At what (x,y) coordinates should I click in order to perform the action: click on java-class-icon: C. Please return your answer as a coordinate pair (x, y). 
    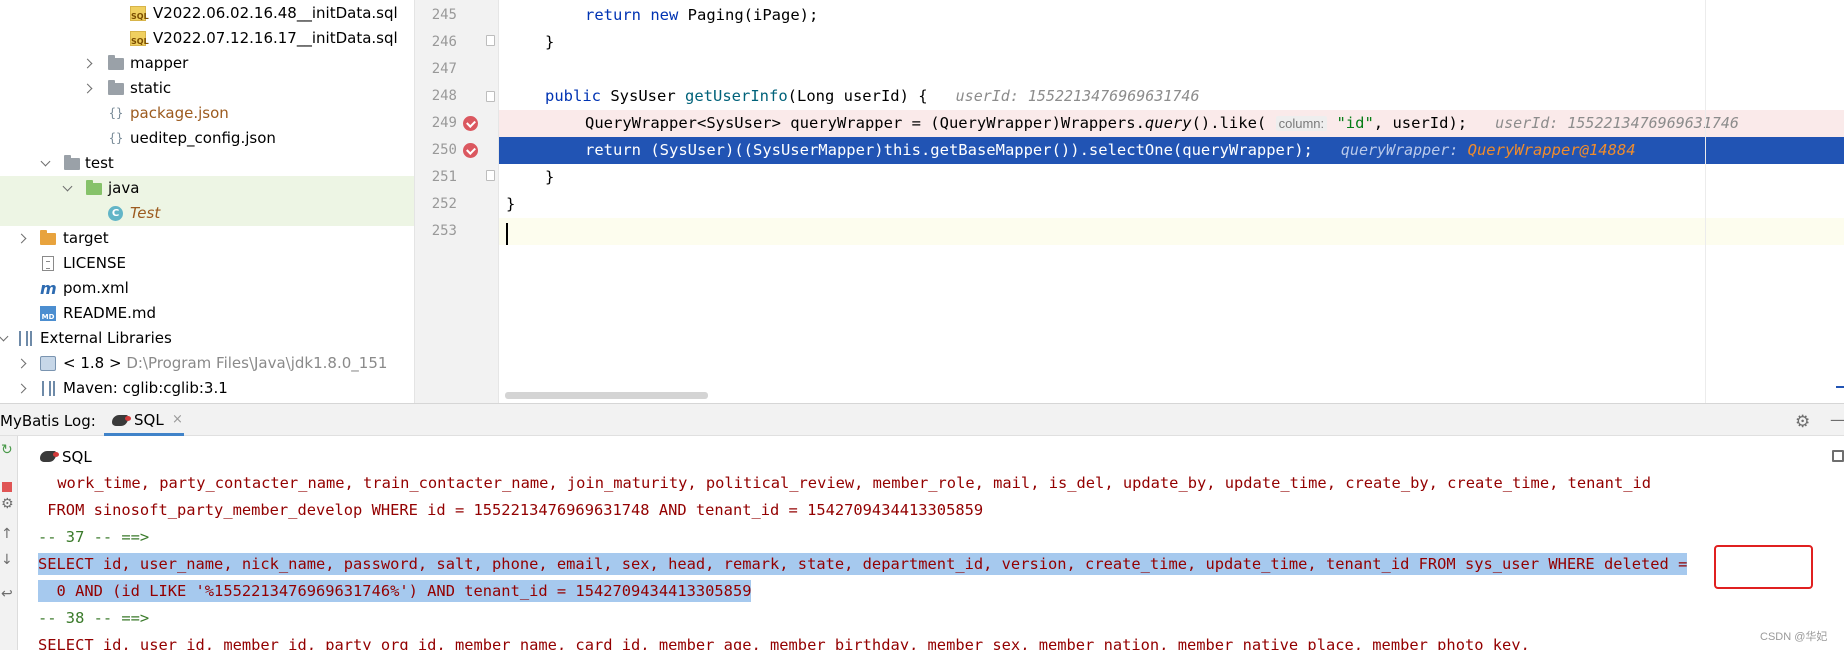
    Looking at the image, I should click on (115, 213).